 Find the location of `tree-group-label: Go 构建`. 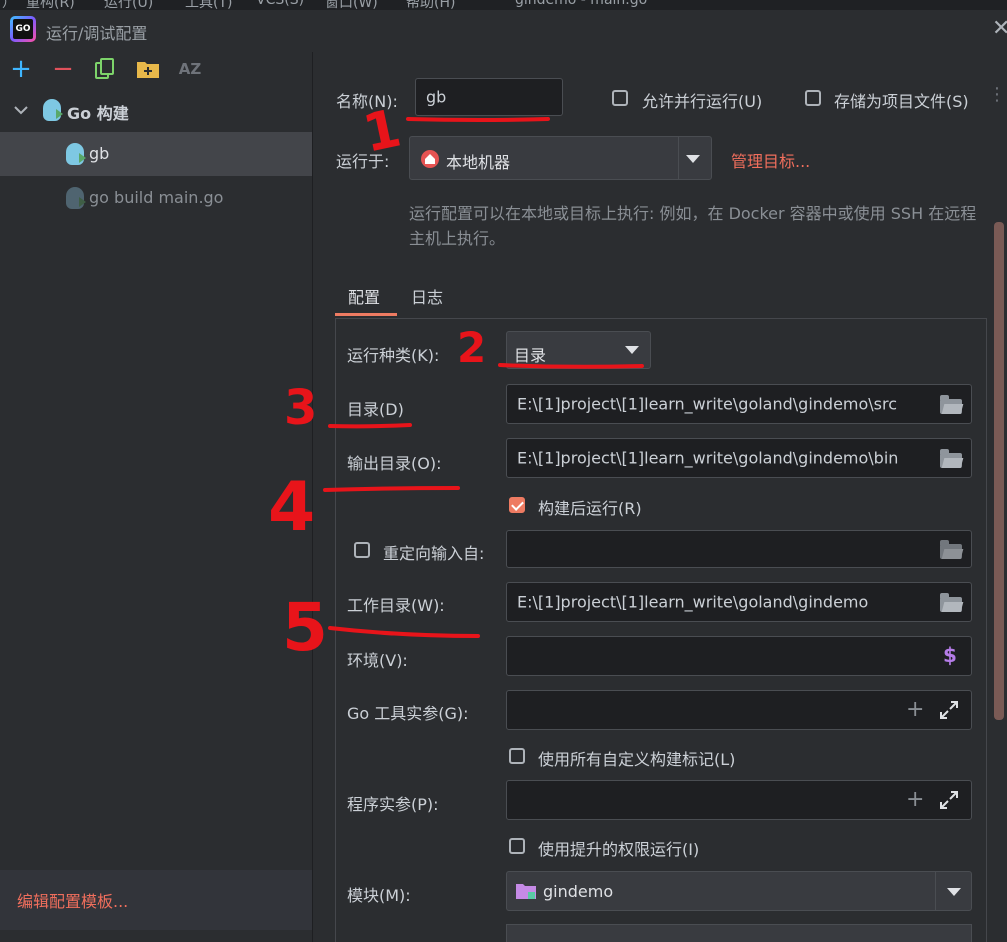

tree-group-label: Go 构建 is located at coordinates (98, 113).